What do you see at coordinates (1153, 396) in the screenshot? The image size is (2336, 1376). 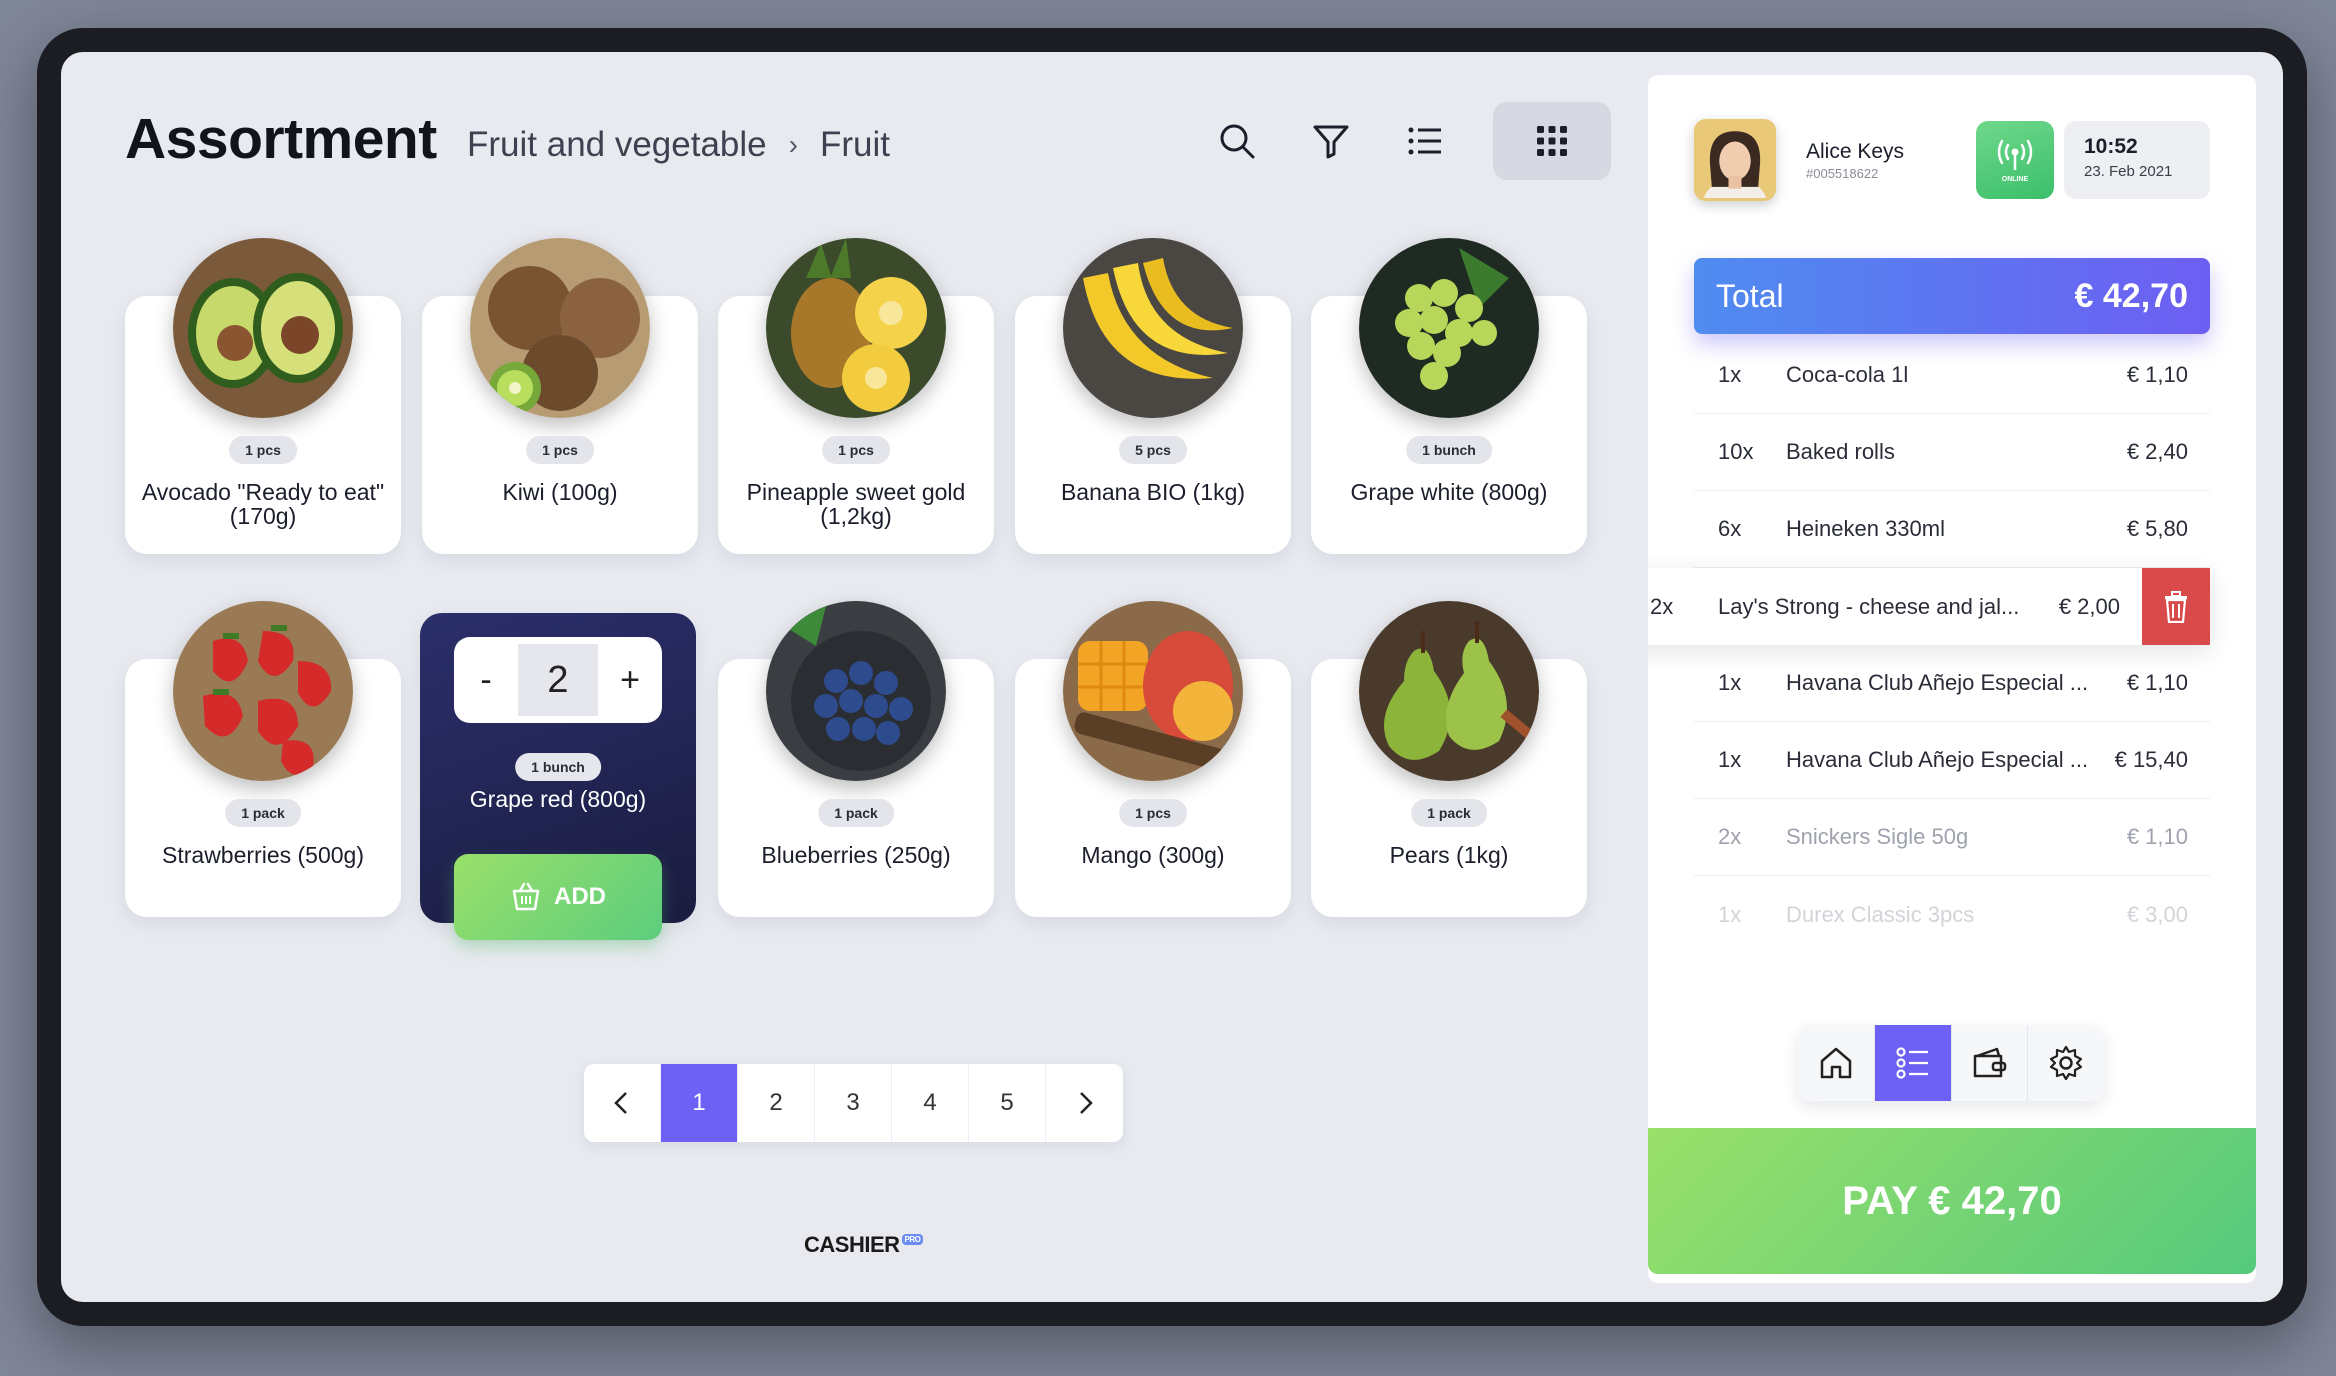 I see `product-card-banana: 5 pcs Banana BIO (1kg)` at bounding box center [1153, 396].